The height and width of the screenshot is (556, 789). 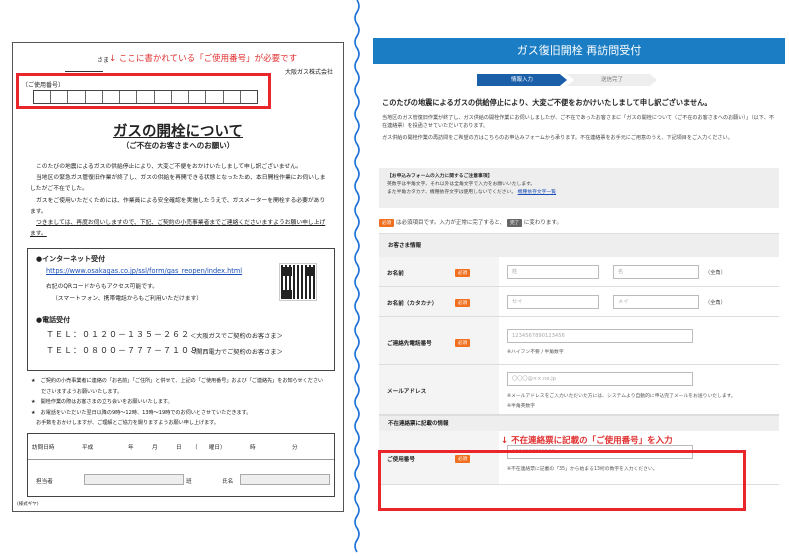 What do you see at coordinates (535, 352) in the screenshot?
I see `phone-hint: ※ハイフン不要 / 半角数字` at bounding box center [535, 352].